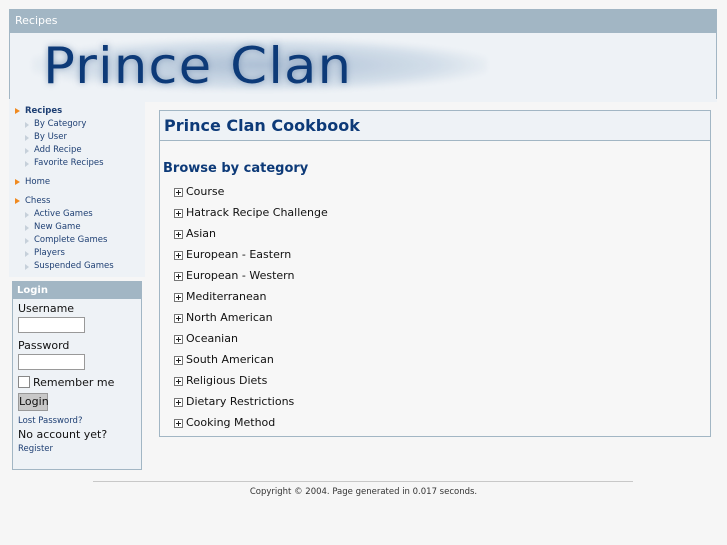 The height and width of the screenshot is (545, 727). I want to click on nav-item-label: Add Recipe, so click(58, 150).